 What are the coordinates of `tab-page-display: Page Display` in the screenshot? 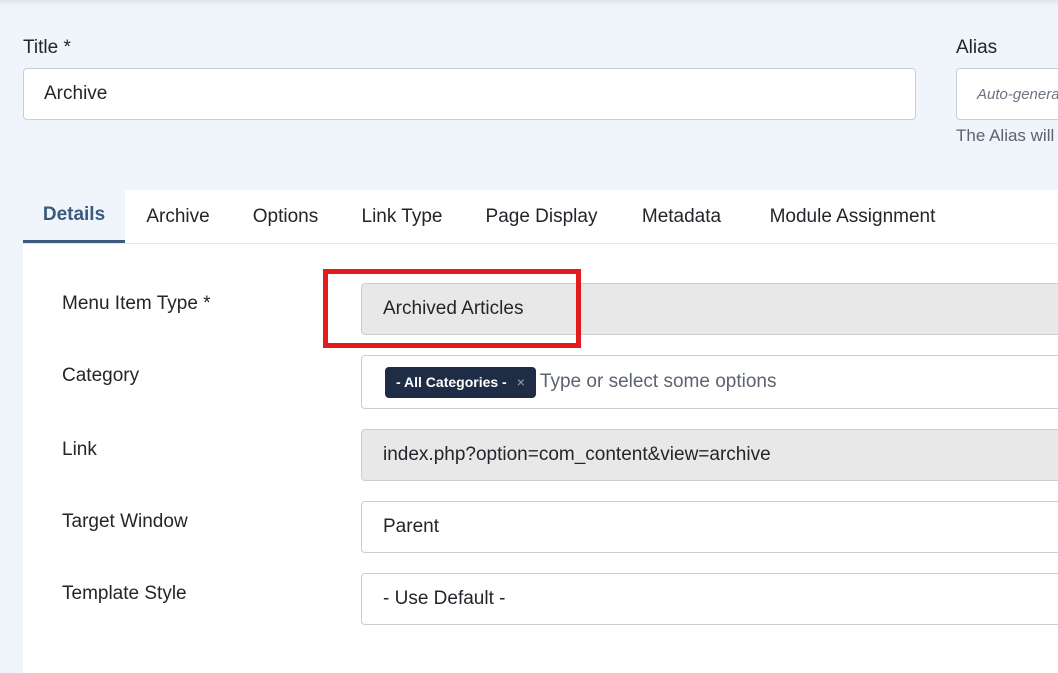 It's located at (541, 216).